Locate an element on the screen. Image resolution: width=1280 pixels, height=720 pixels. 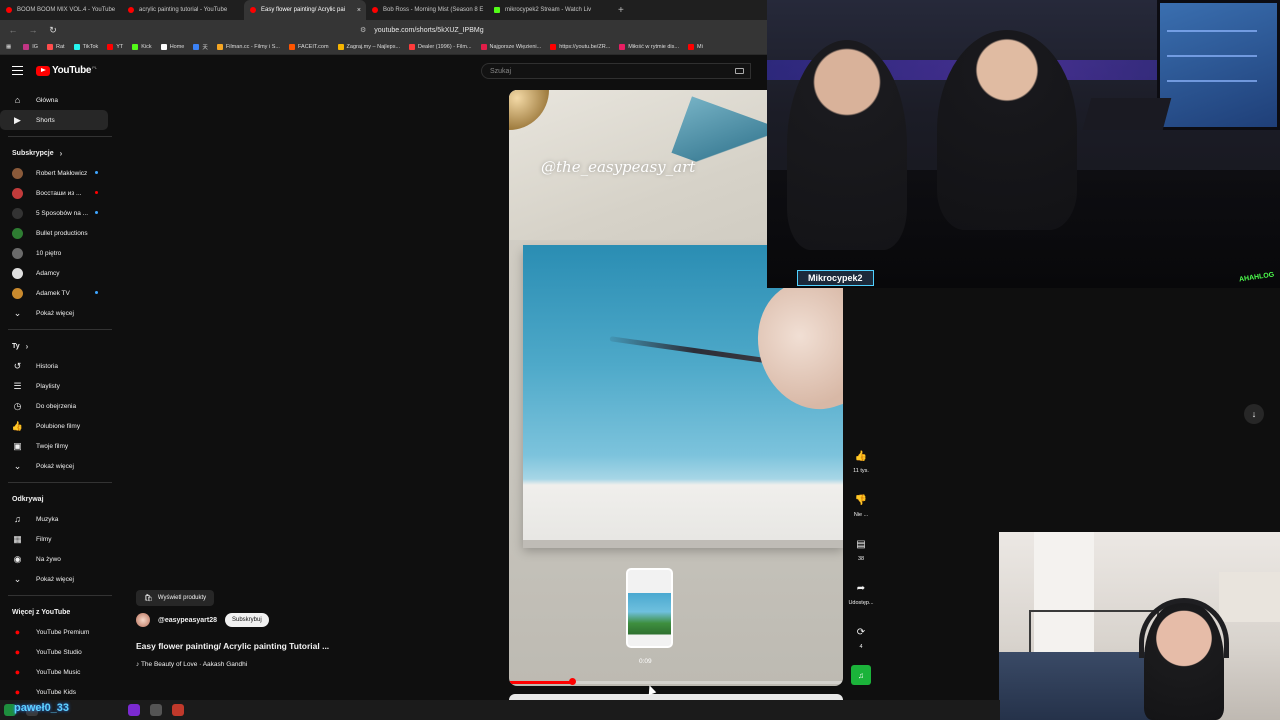
address-bar: ⚙ youtube.com/shorts/5kXUZ_IPBMg is located at coordinates (570, 30).